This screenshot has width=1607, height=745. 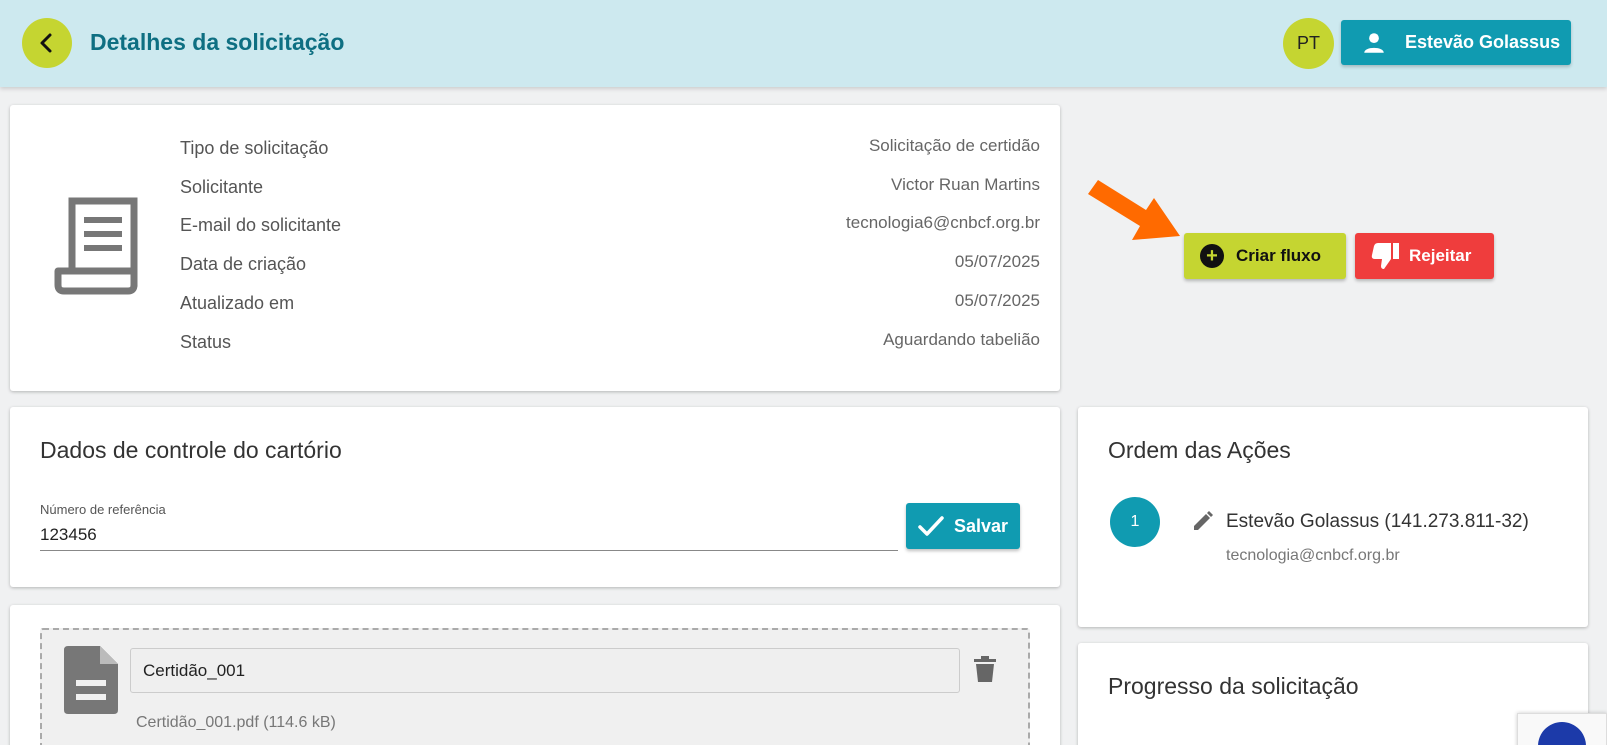 What do you see at coordinates (610, 307) in the screenshot?
I see `detail-row-atualizado: Atualizado em 05/07/2025` at bounding box center [610, 307].